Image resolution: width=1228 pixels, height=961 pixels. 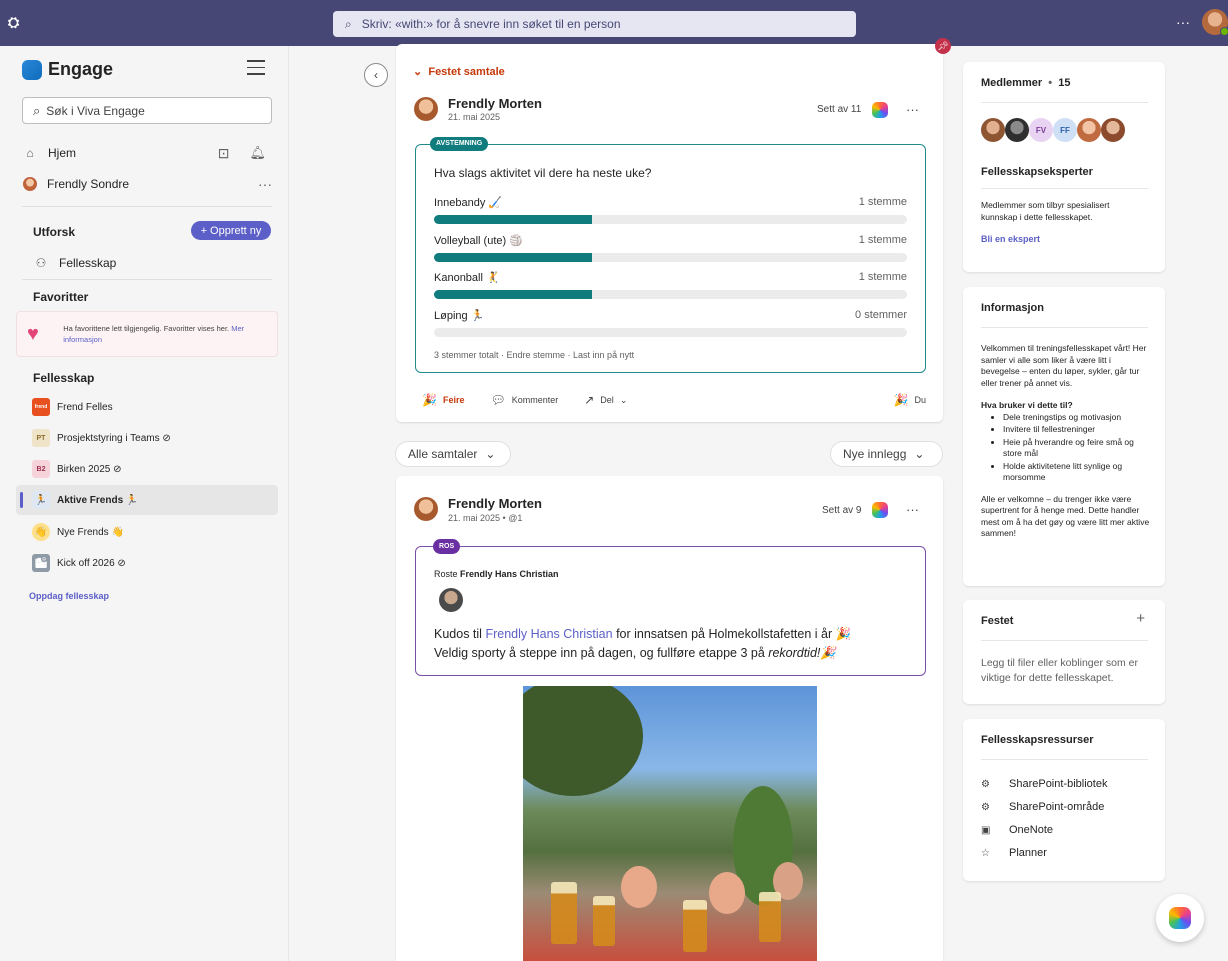 What do you see at coordinates (839, 109) in the screenshot?
I see `seen-count: Sett av 11` at bounding box center [839, 109].